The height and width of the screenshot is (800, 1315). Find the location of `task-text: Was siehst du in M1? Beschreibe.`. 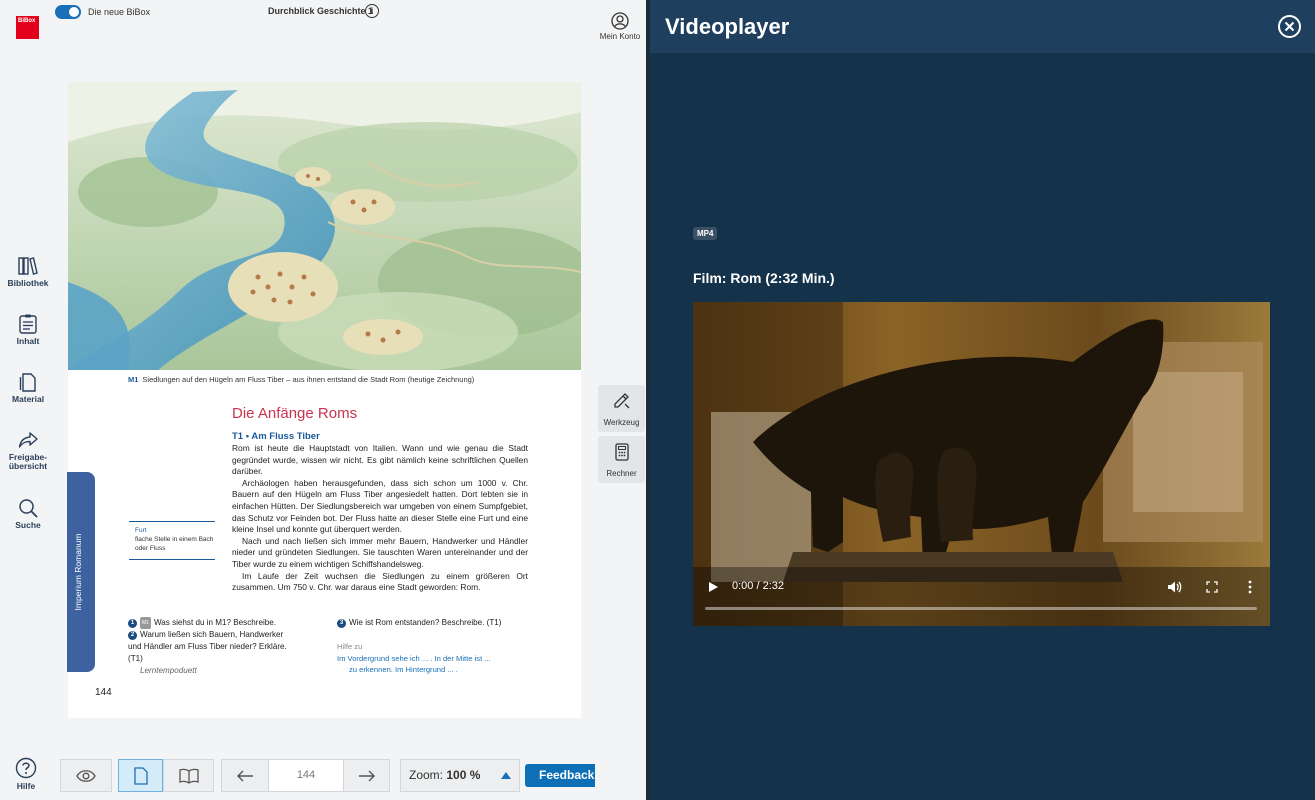

task-text: Was siehst du in M1? Beschreibe. is located at coordinates (215, 622).